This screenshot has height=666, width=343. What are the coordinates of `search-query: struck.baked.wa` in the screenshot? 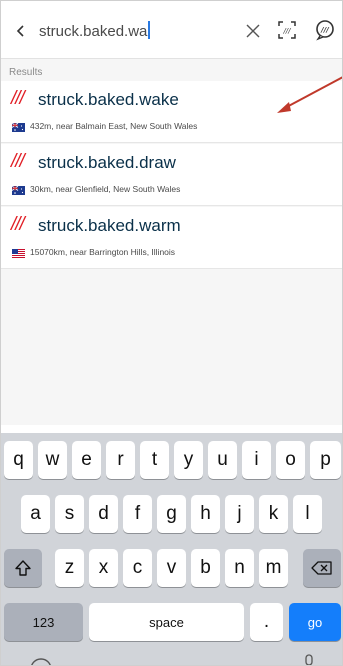 It's located at (93, 31).